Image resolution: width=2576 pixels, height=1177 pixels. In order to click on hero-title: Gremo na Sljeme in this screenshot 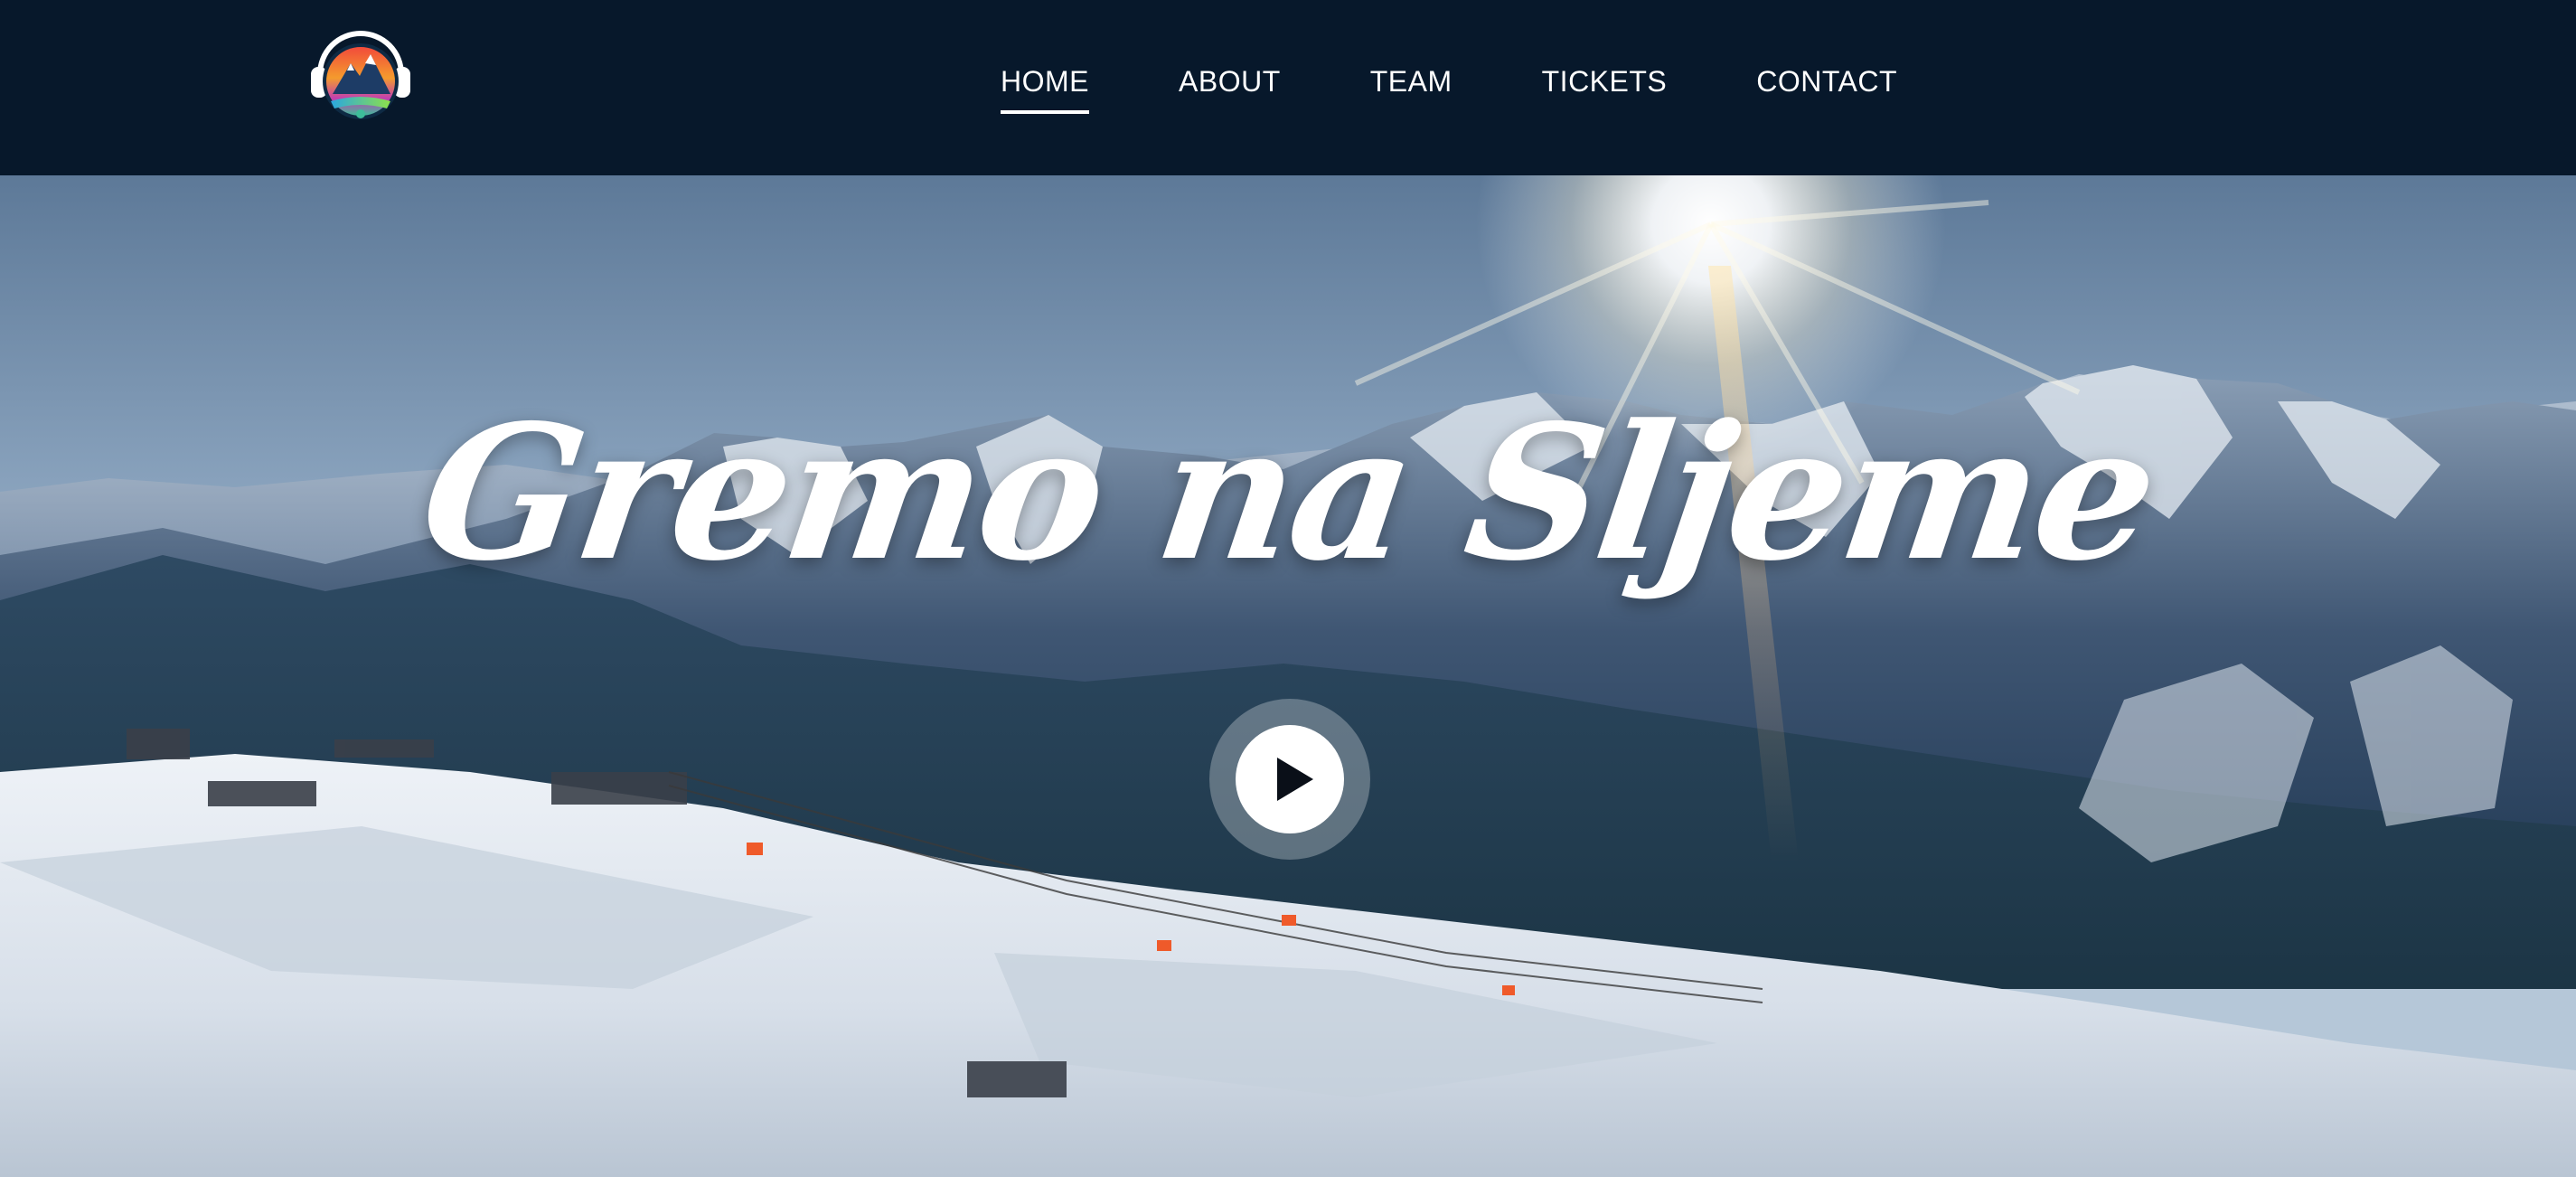, I will do `click(1288, 494)`.